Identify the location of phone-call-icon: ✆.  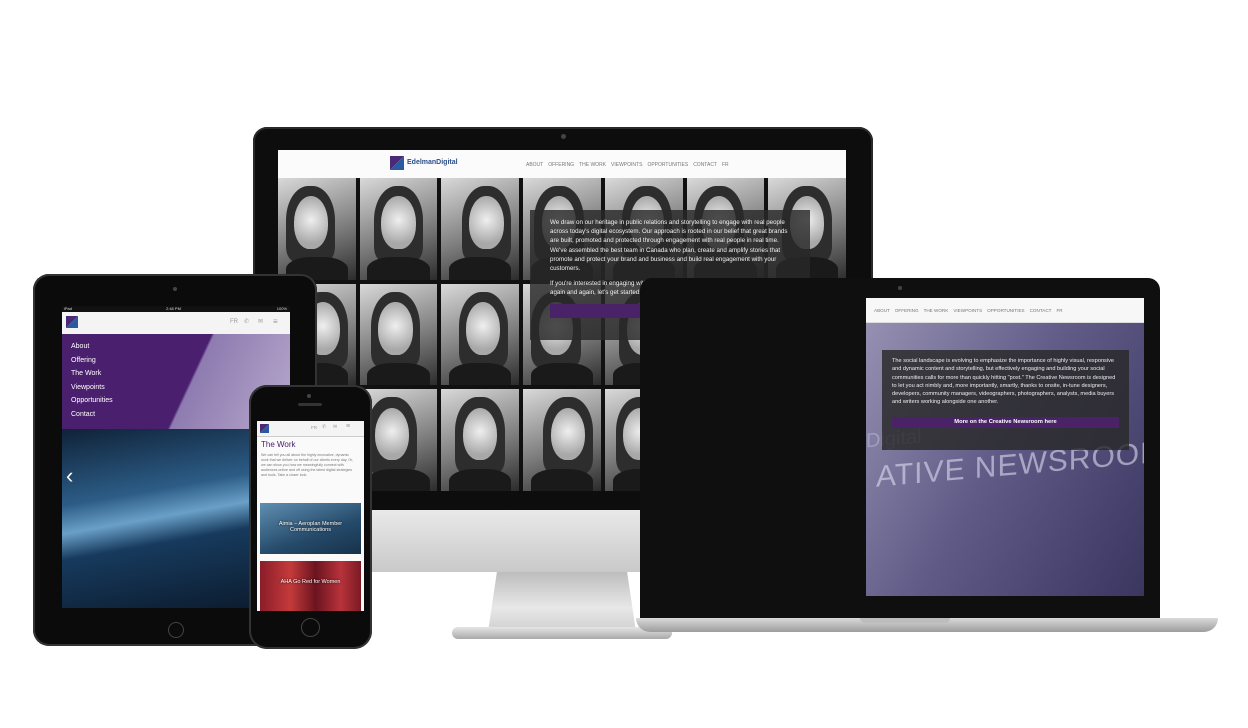
(324, 427).